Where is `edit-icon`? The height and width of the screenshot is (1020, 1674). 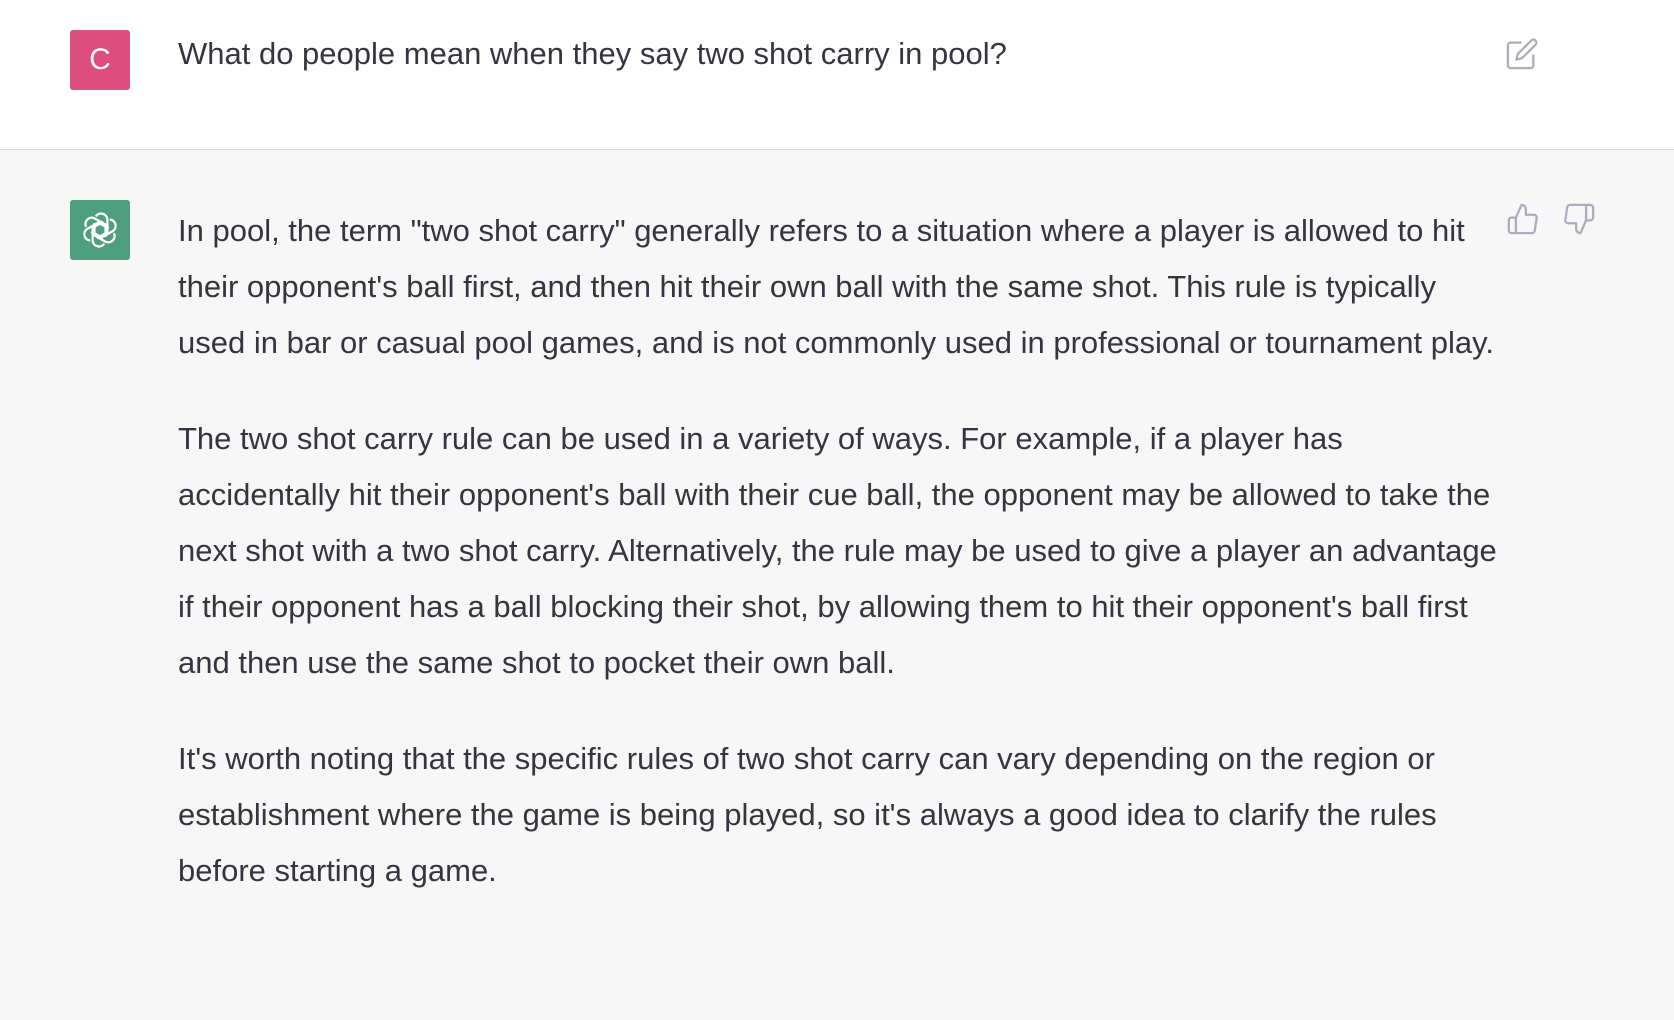
edit-icon is located at coordinates (1522, 54).